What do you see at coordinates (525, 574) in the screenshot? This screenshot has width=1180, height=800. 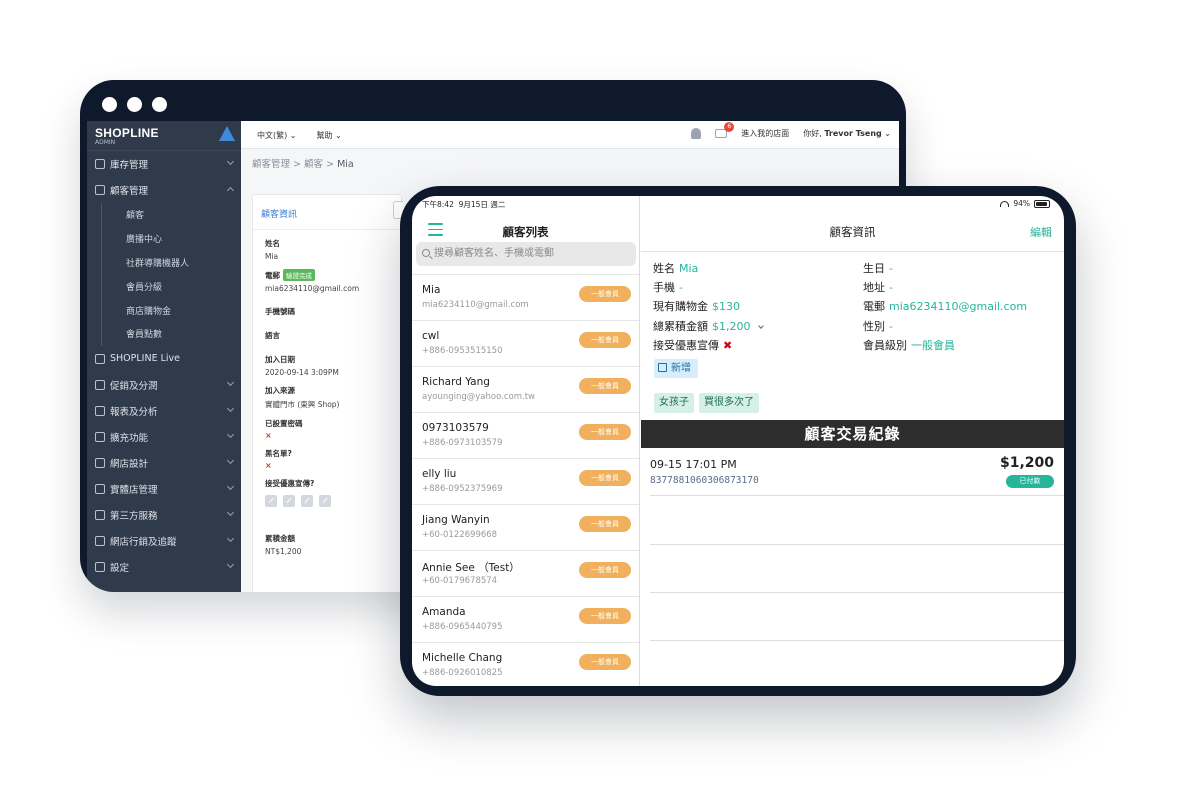 I see `customer-list-item: Annie See （Test） +60-0179678574 一般會員` at bounding box center [525, 574].